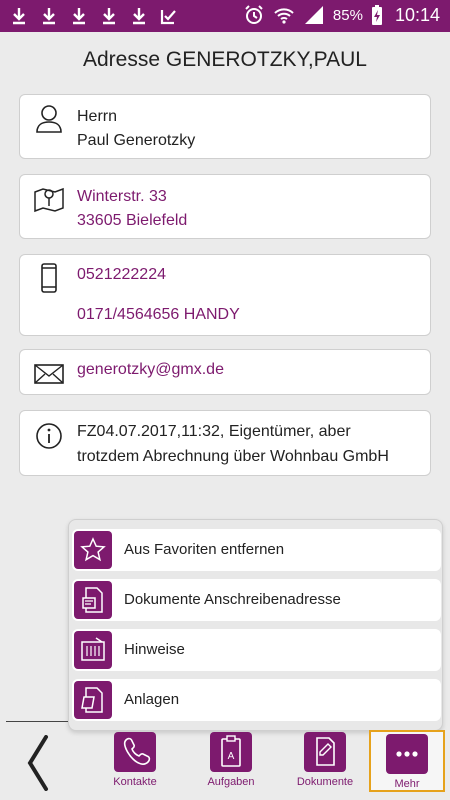  I want to click on person-icon, so click(49, 119).